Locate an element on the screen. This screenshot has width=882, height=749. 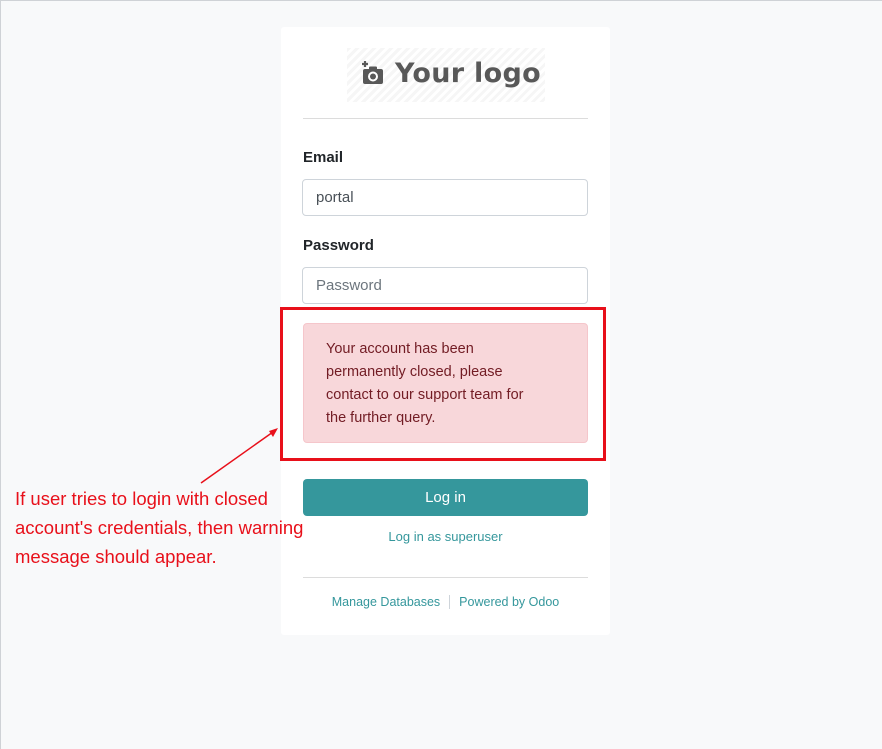
alert-highlight-box is located at coordinates (443, 384).